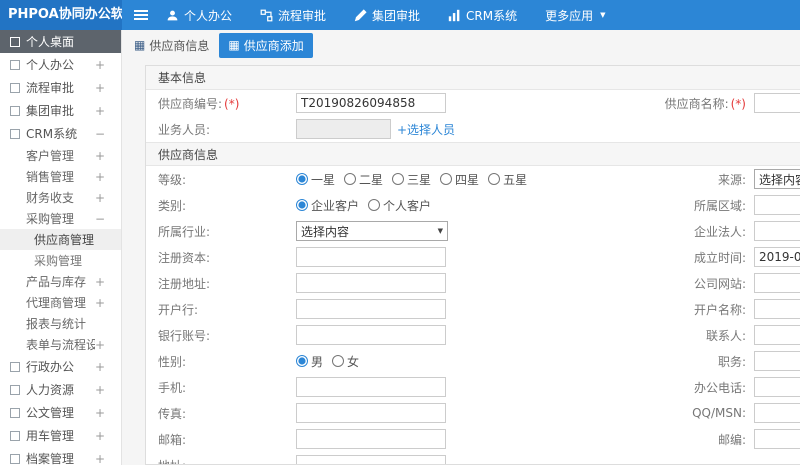 This screenshot has height=465, width=800. Describe the element at coordinates (371, 335) in the screenshot. I see `bank-account-input` at that location.